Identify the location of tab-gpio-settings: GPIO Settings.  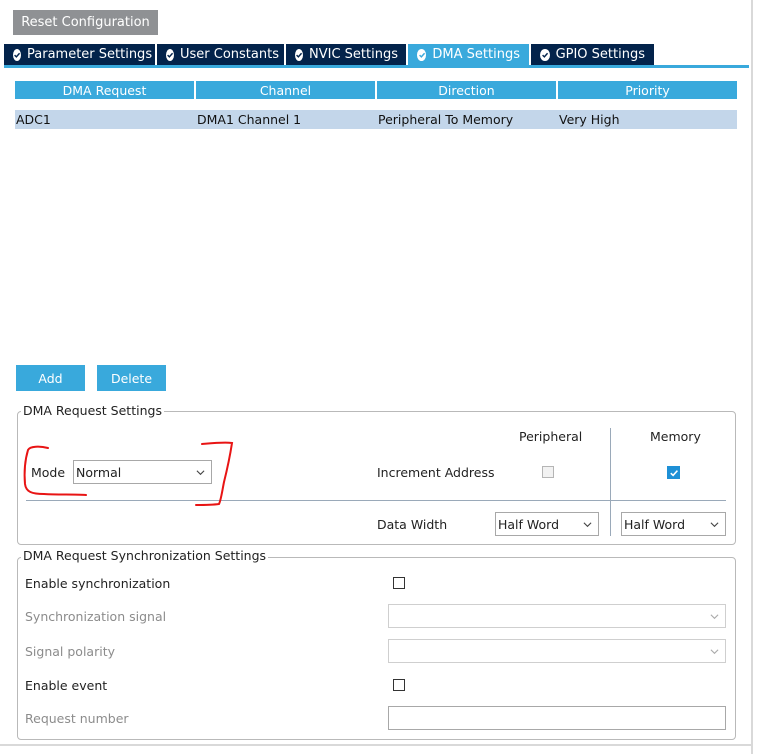
(592, 54).